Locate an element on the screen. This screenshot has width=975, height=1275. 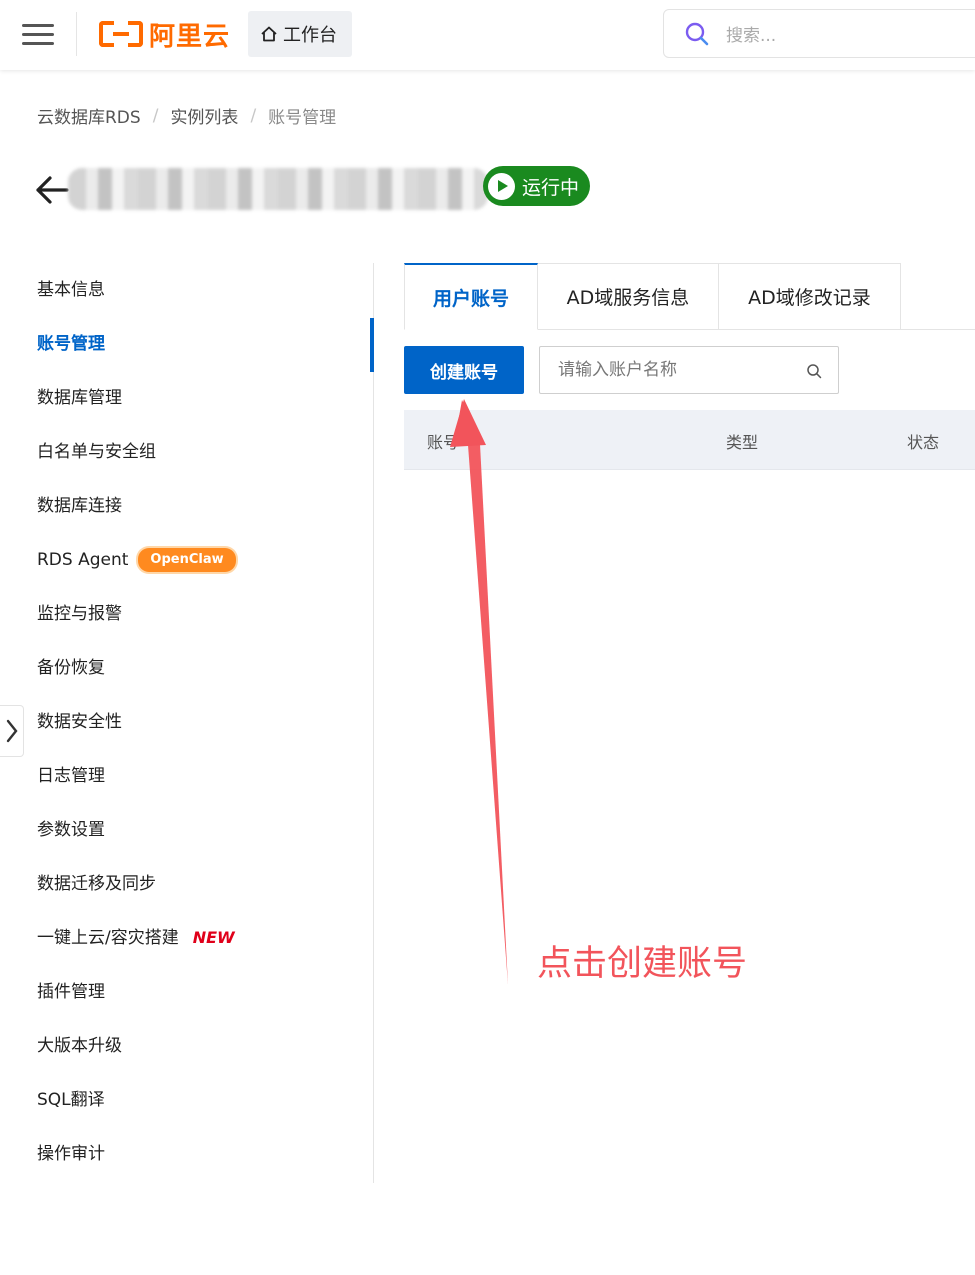
sidebar-item-label: 插件管理 is located at coordinates (71, 992).